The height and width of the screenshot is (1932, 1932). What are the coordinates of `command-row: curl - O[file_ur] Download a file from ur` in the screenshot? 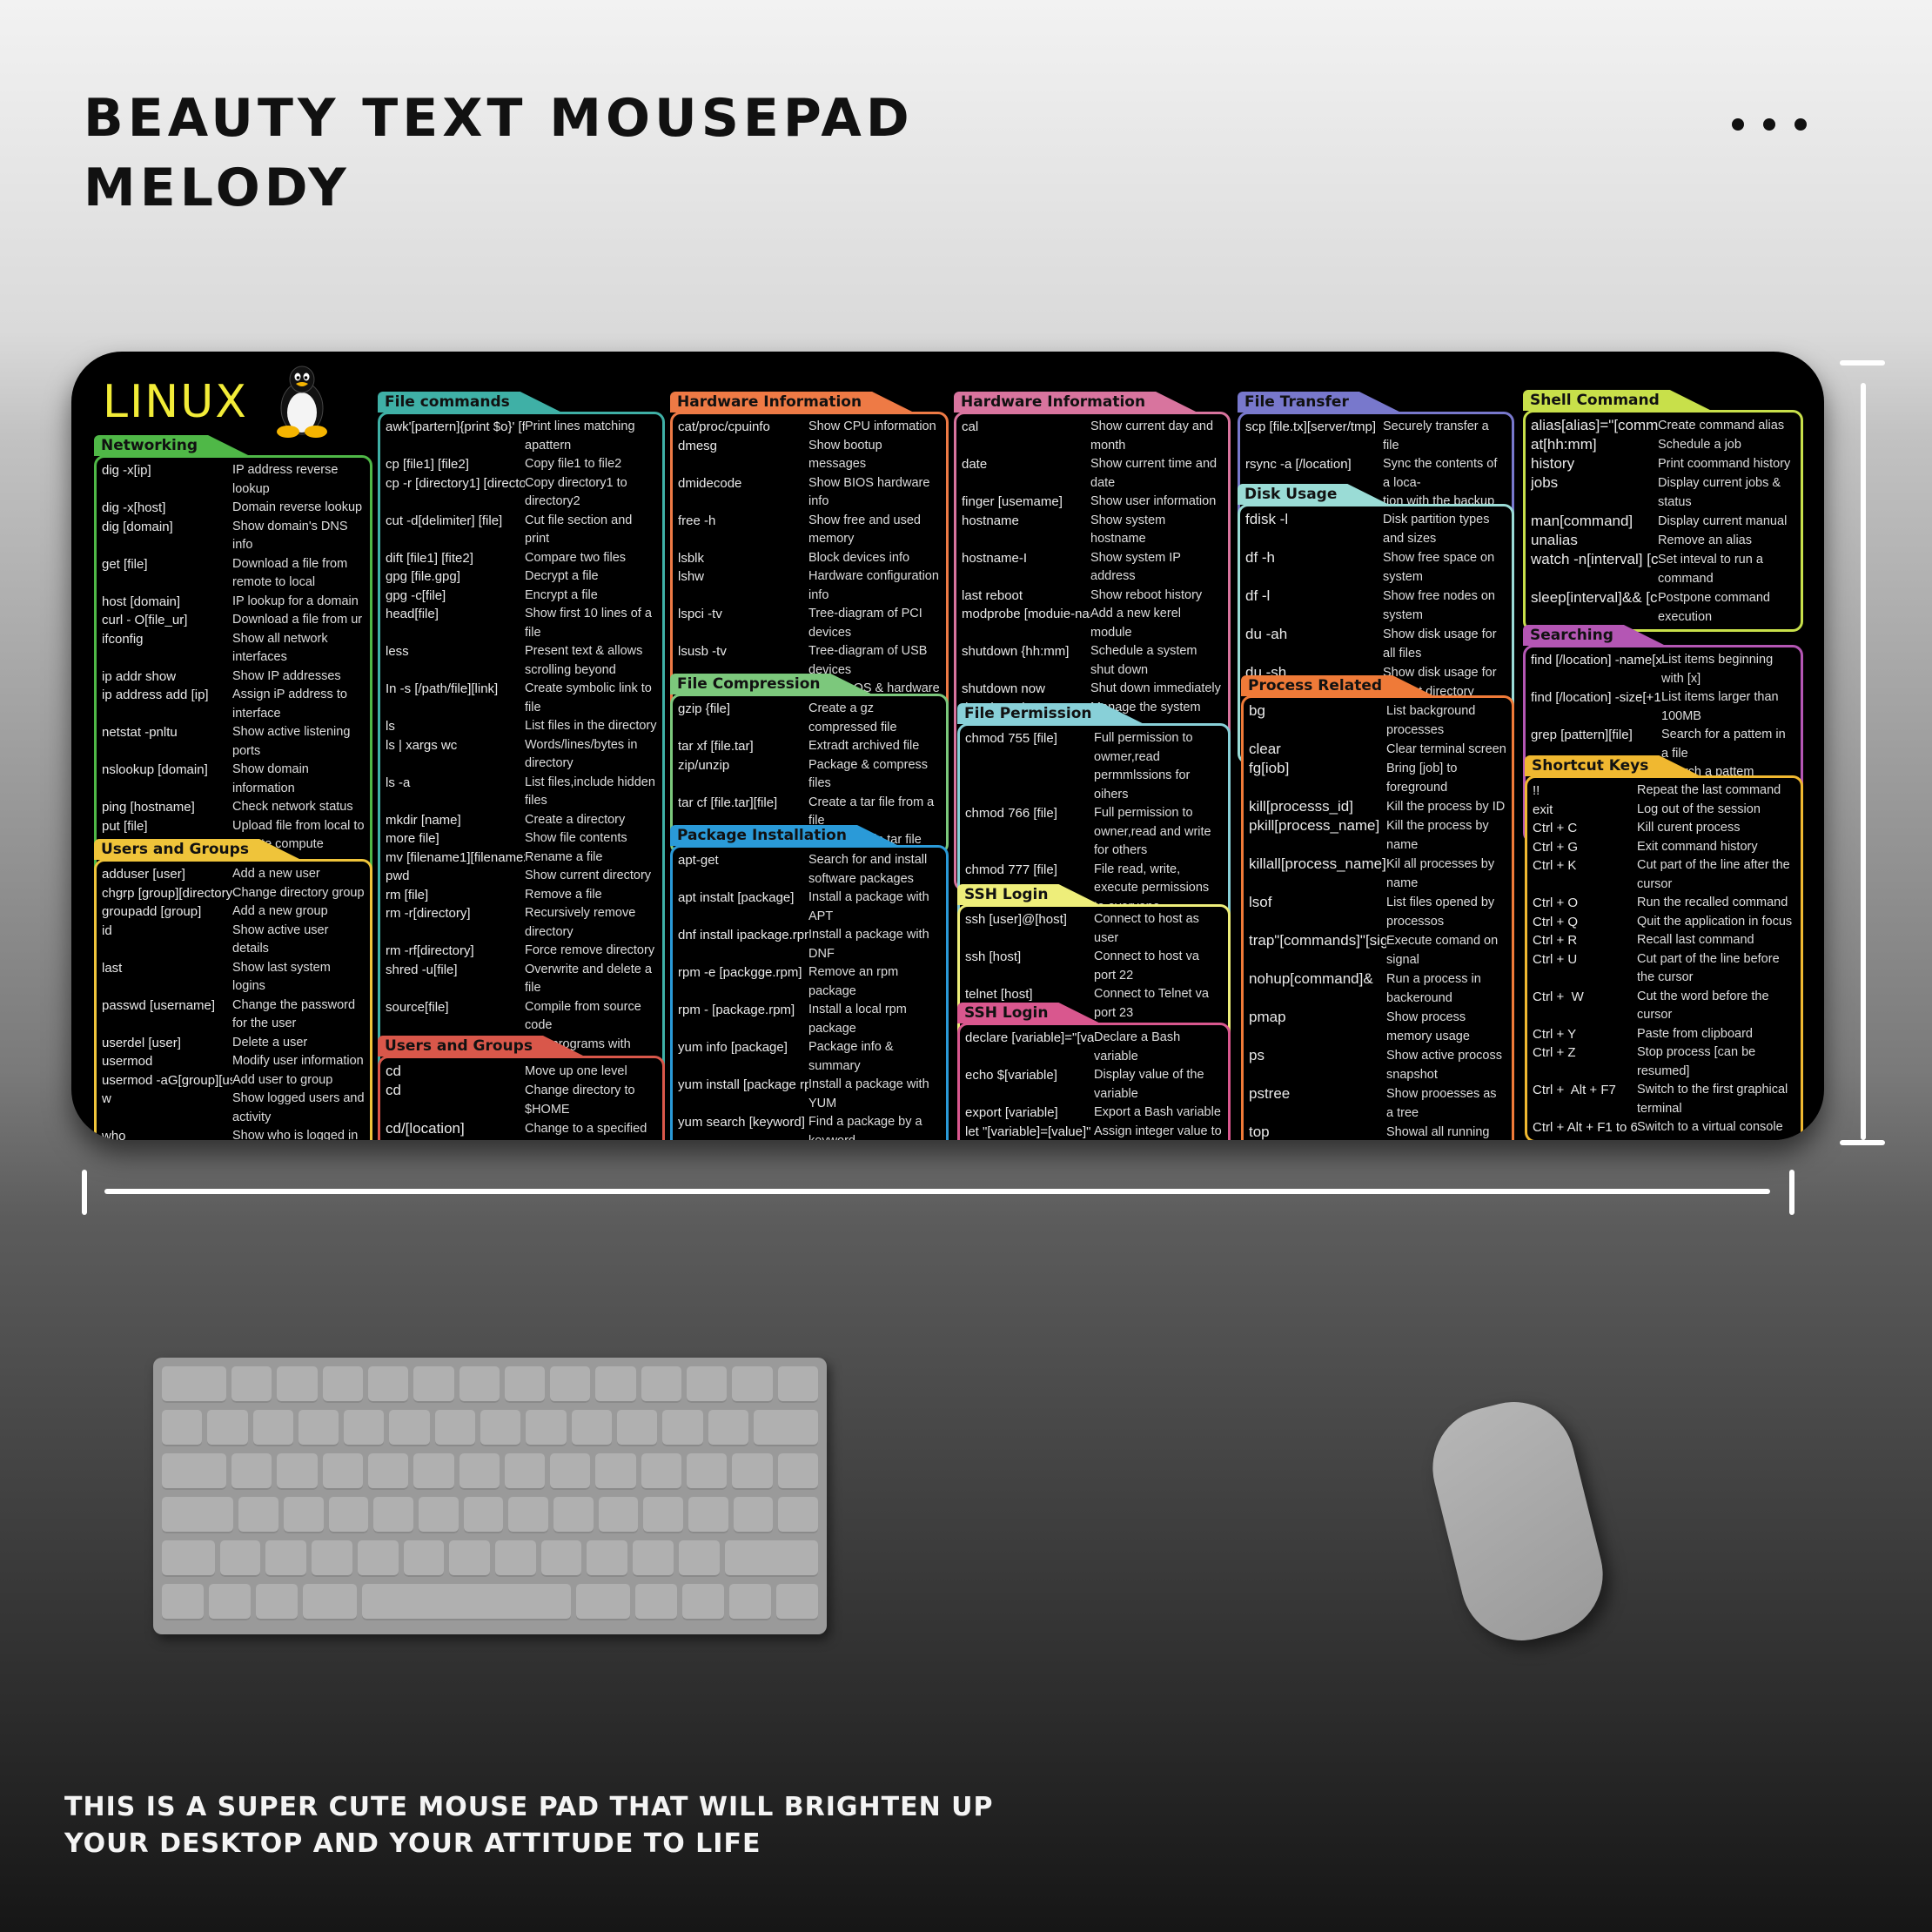 It's located at (234, 620).